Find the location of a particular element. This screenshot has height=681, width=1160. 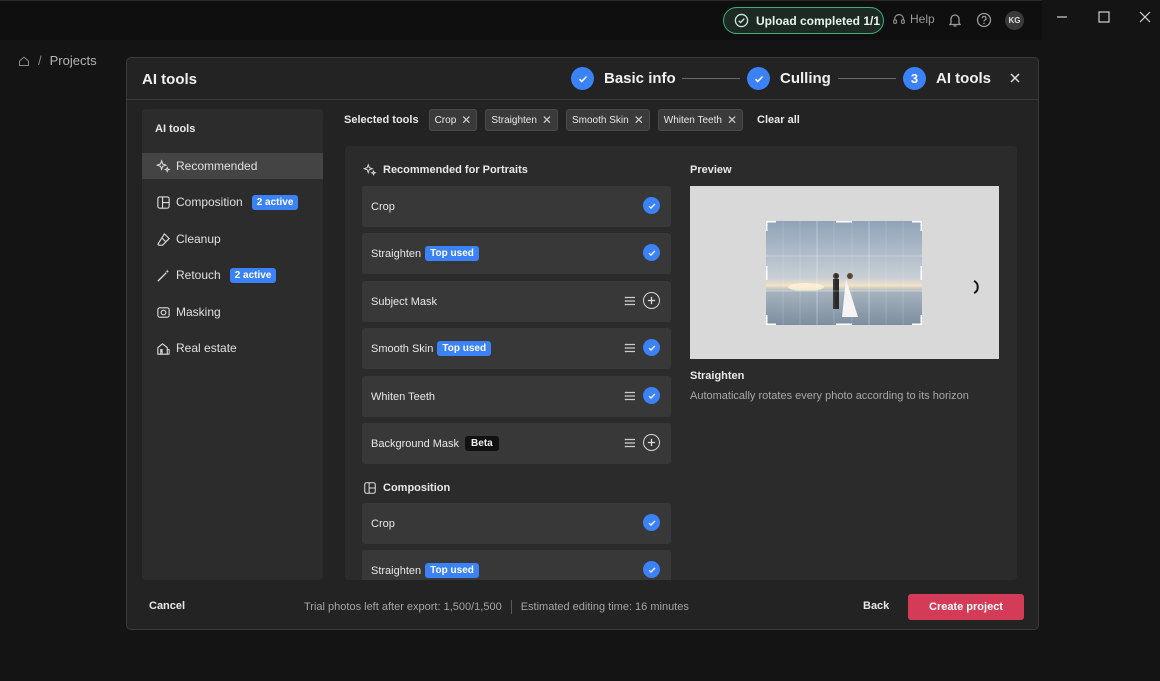

preview-title: Preview is located at coordinates (711, 170).